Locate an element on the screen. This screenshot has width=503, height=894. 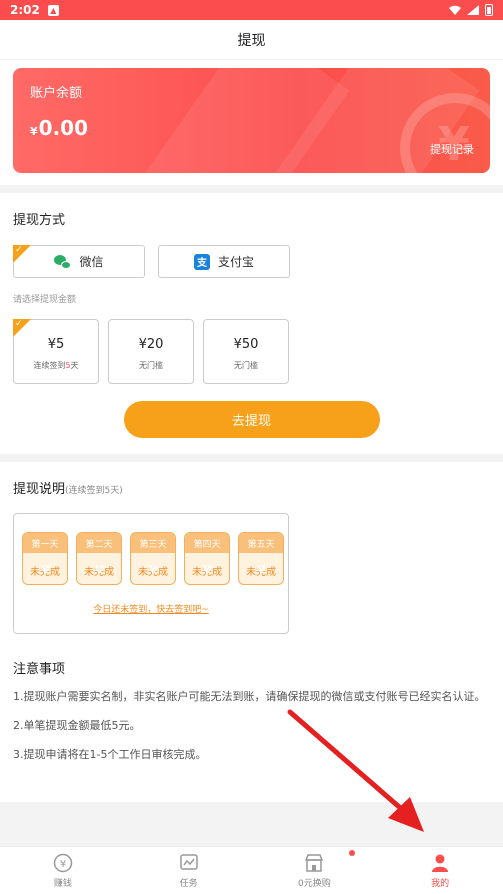
nav-earn: ¥ 赚钱 is located at coordinates (63, 870).